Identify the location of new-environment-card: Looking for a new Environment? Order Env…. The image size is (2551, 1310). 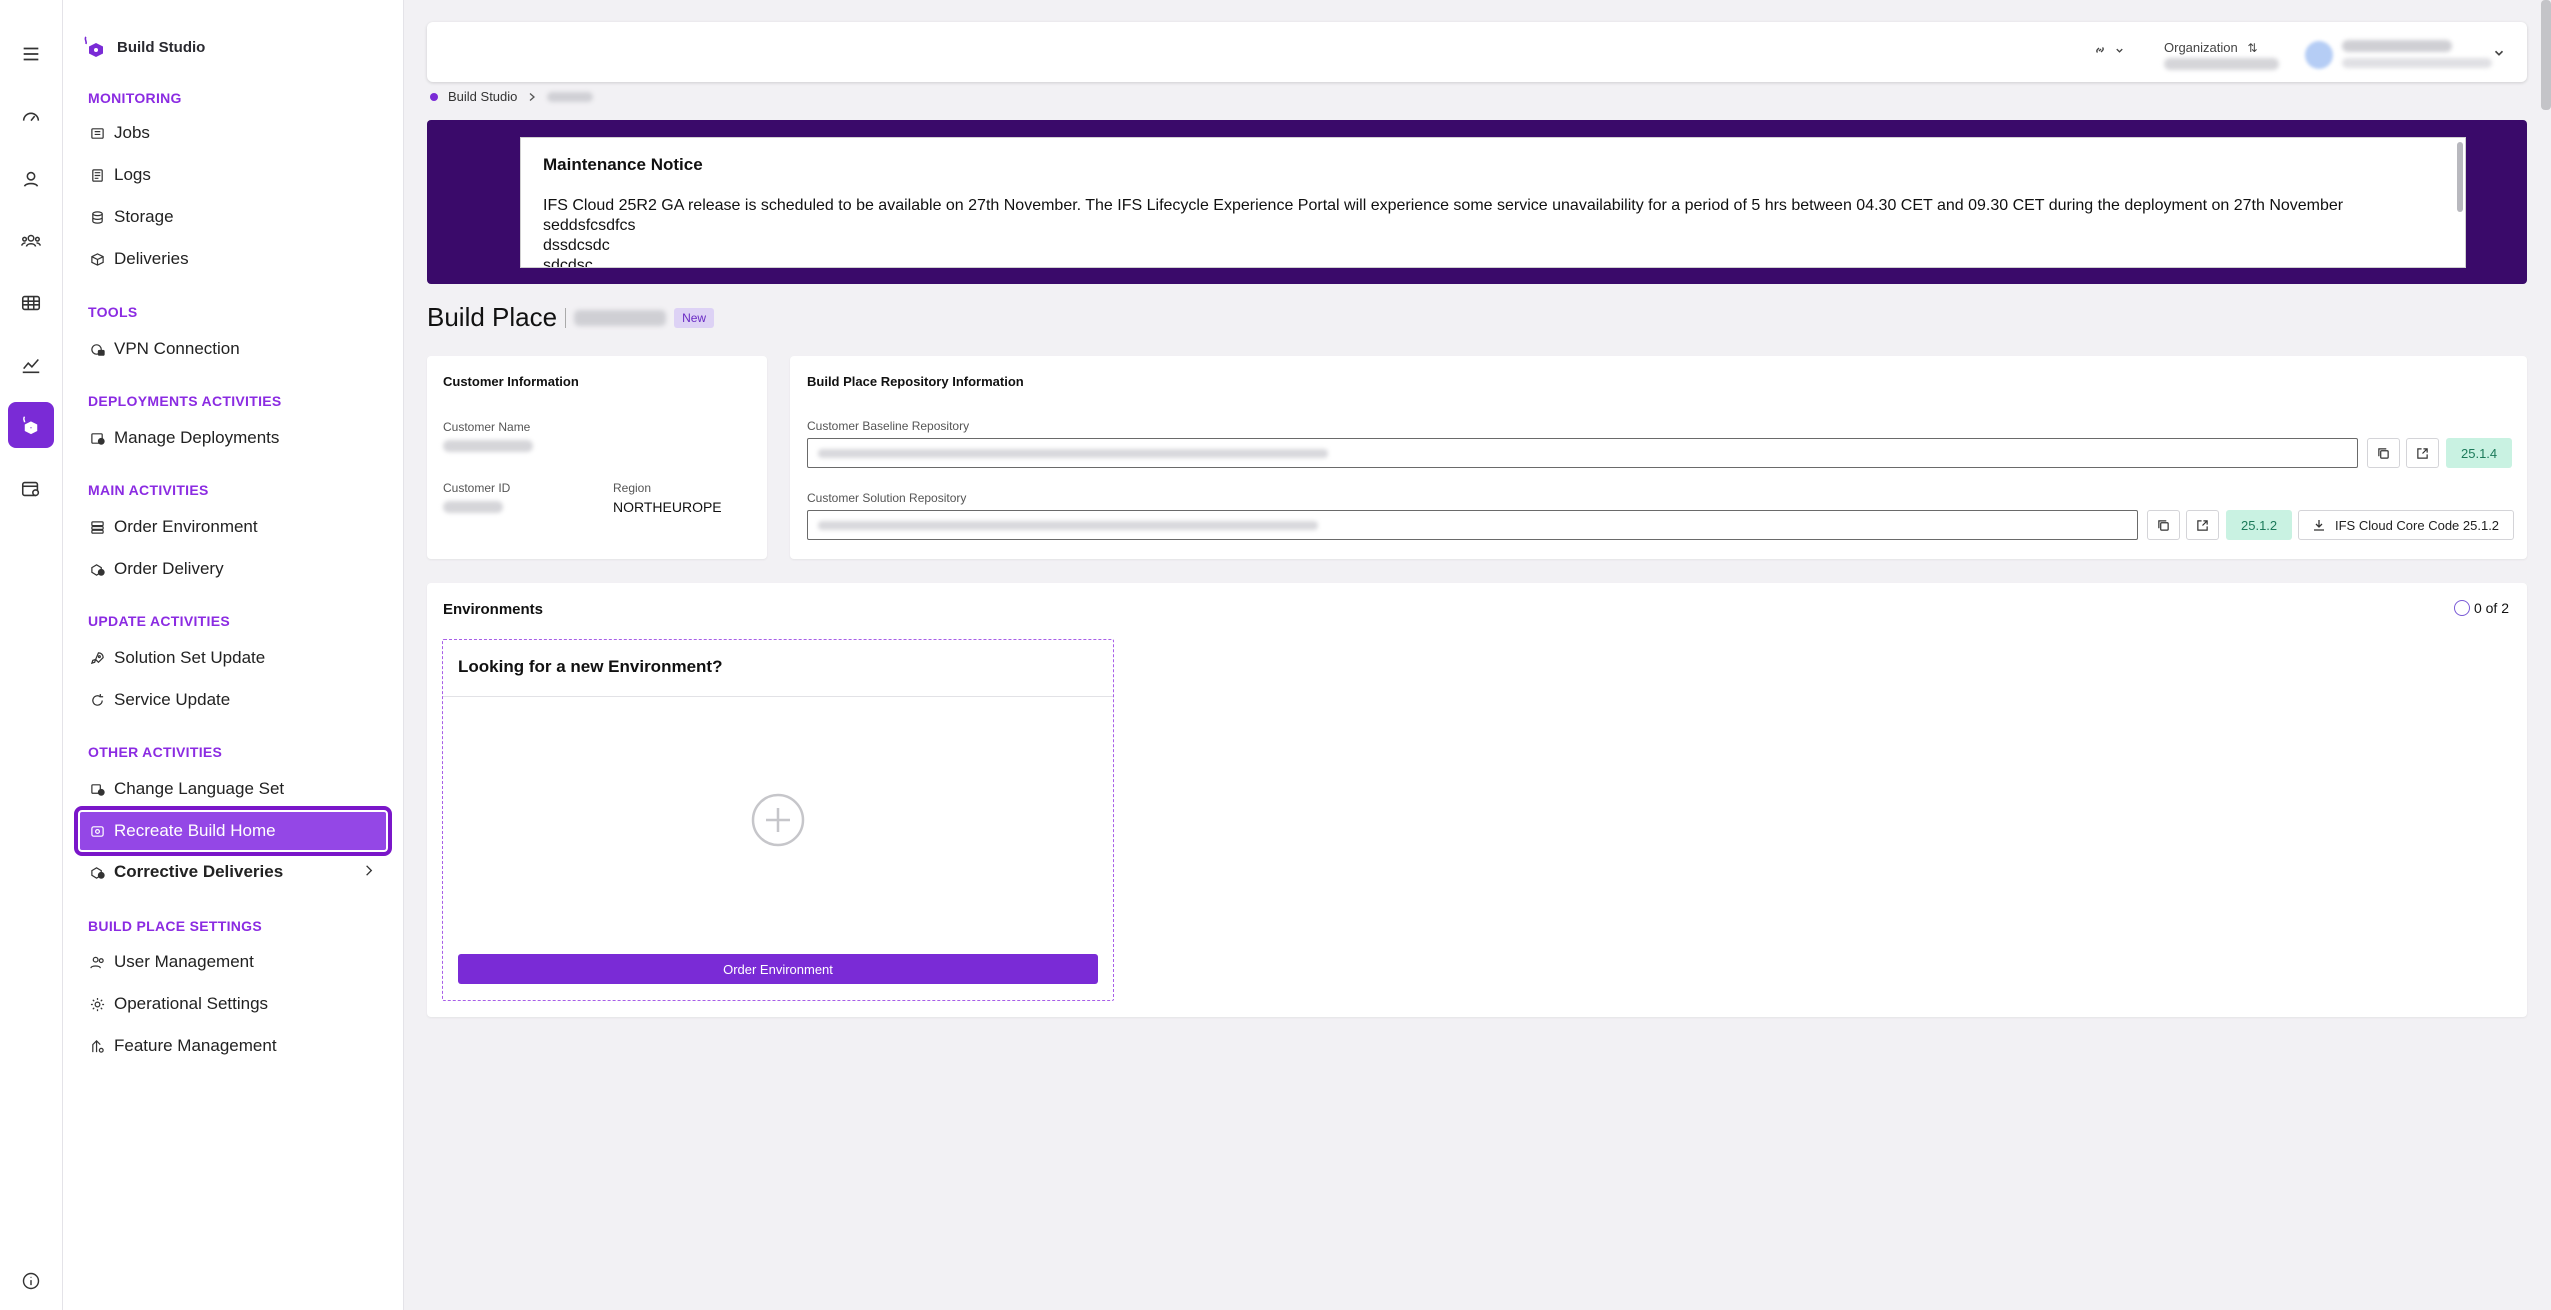
(778, 820).